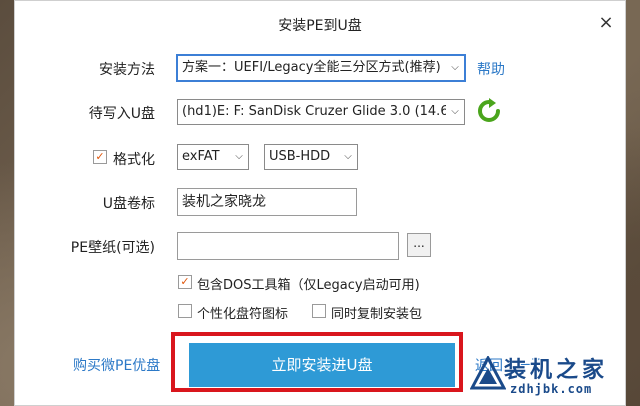 This screenshot has width=640, height=406. What do you see at coordinates (121, 114) in the screenshot?
I see `target-disk-label: 待写入U盘` at bounding box center [121, 114].